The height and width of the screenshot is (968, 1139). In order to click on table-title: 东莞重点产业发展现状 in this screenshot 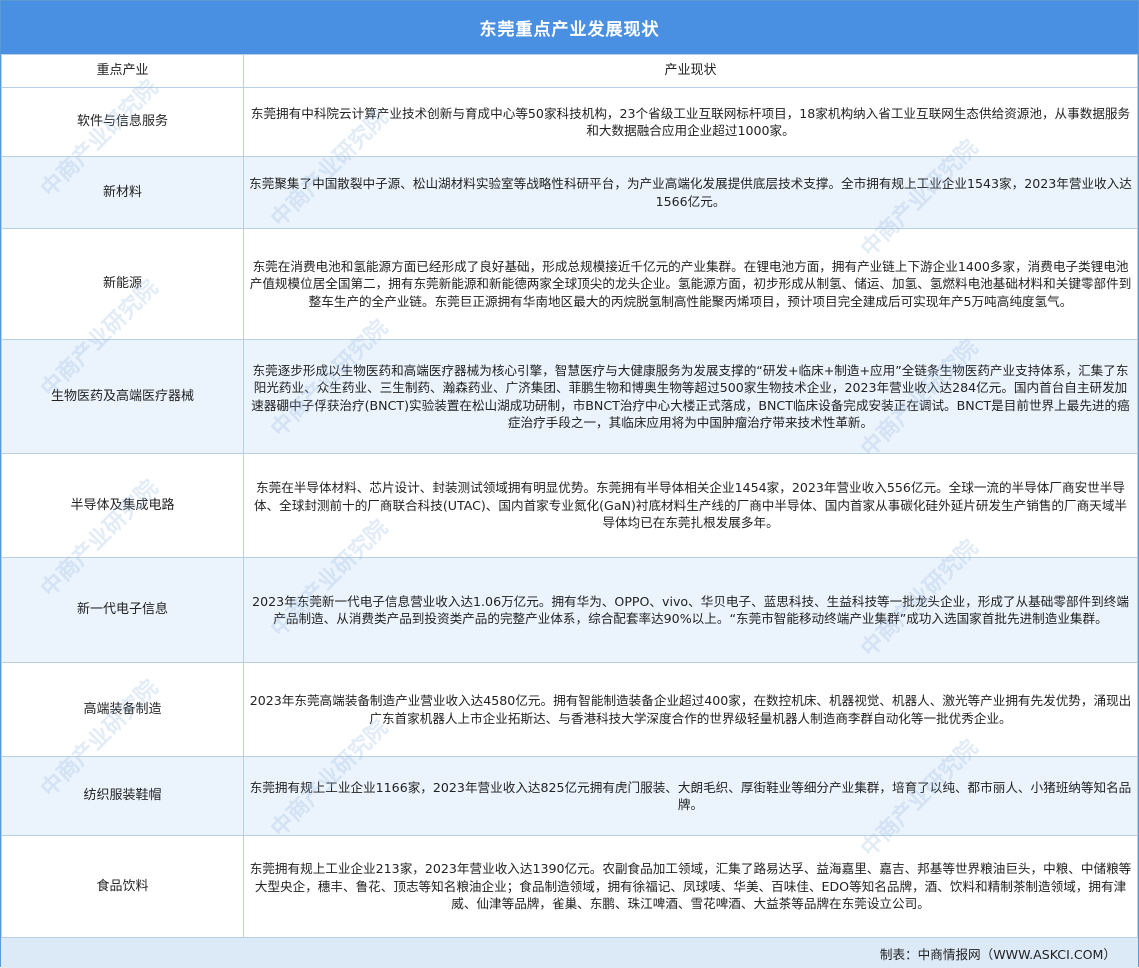, I will do `click(569, 27)`.